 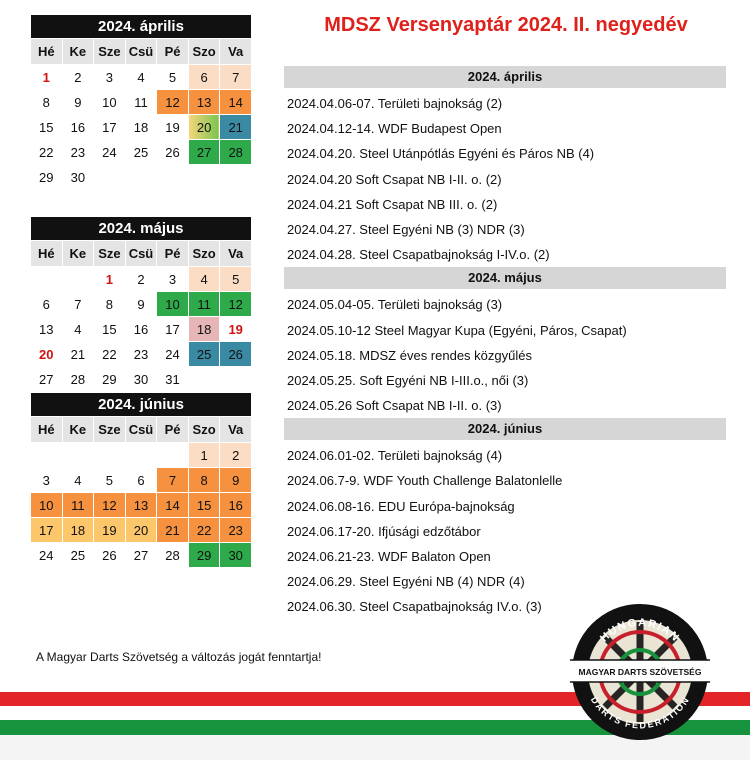 What do you see at coordinates (395, 305) in the screenshot?
I see `event-item: 2024.05.04-05. Területi bajnokság (3)` at bounding box center [395, 305].